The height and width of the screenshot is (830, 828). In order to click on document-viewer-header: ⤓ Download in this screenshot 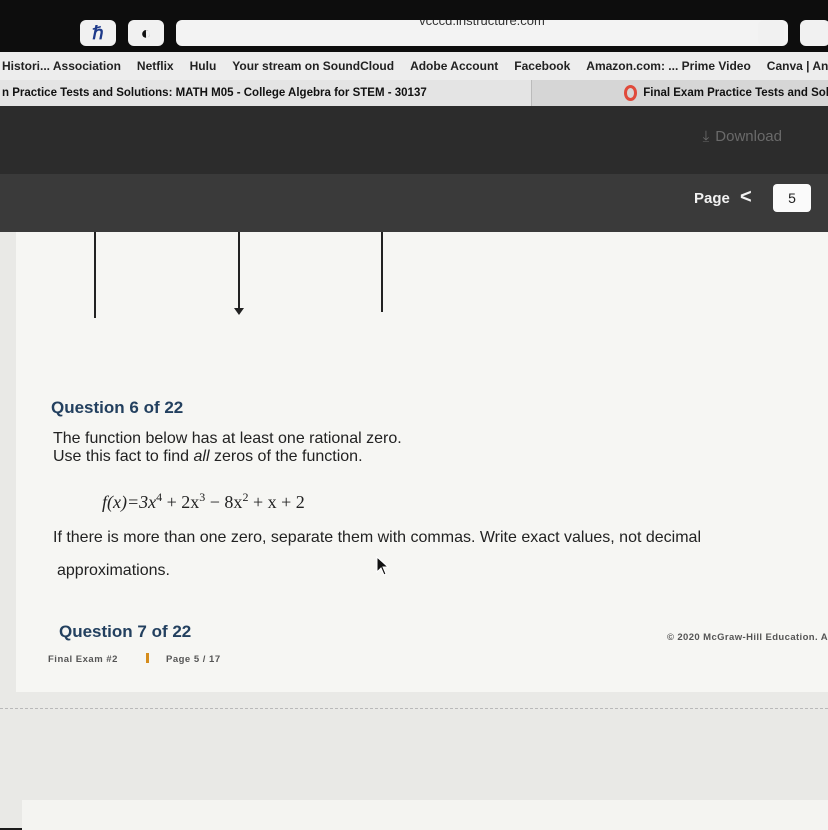, I will do `click(414, 140)`.